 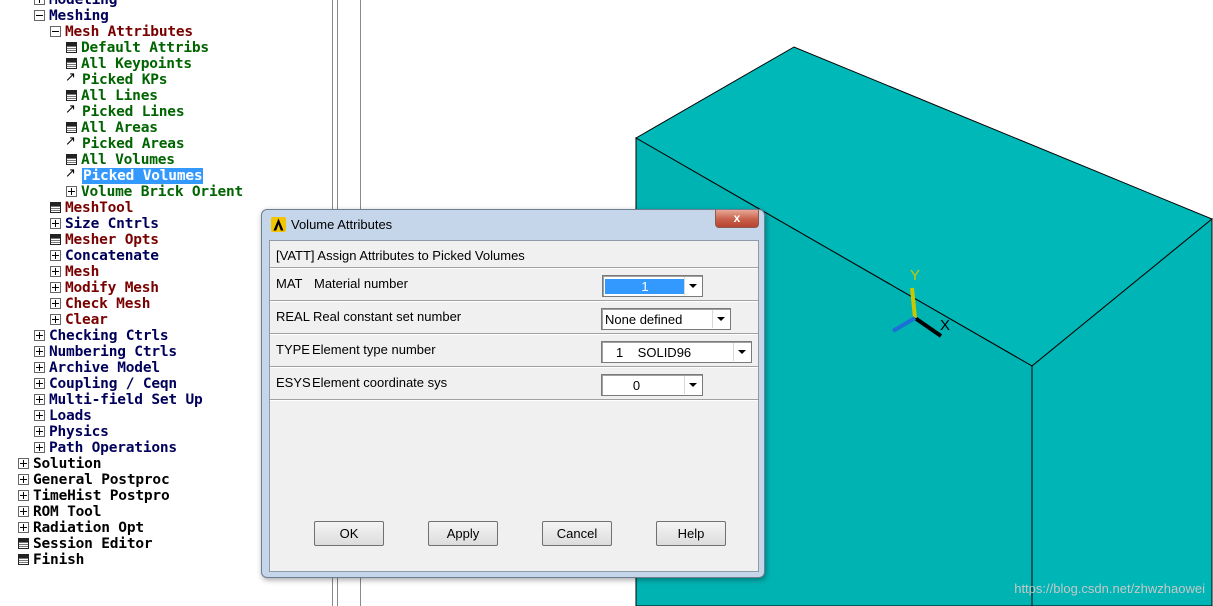 I want to click on dialog-title-bar: Volume Attributes x, so click(x=513, y=223).